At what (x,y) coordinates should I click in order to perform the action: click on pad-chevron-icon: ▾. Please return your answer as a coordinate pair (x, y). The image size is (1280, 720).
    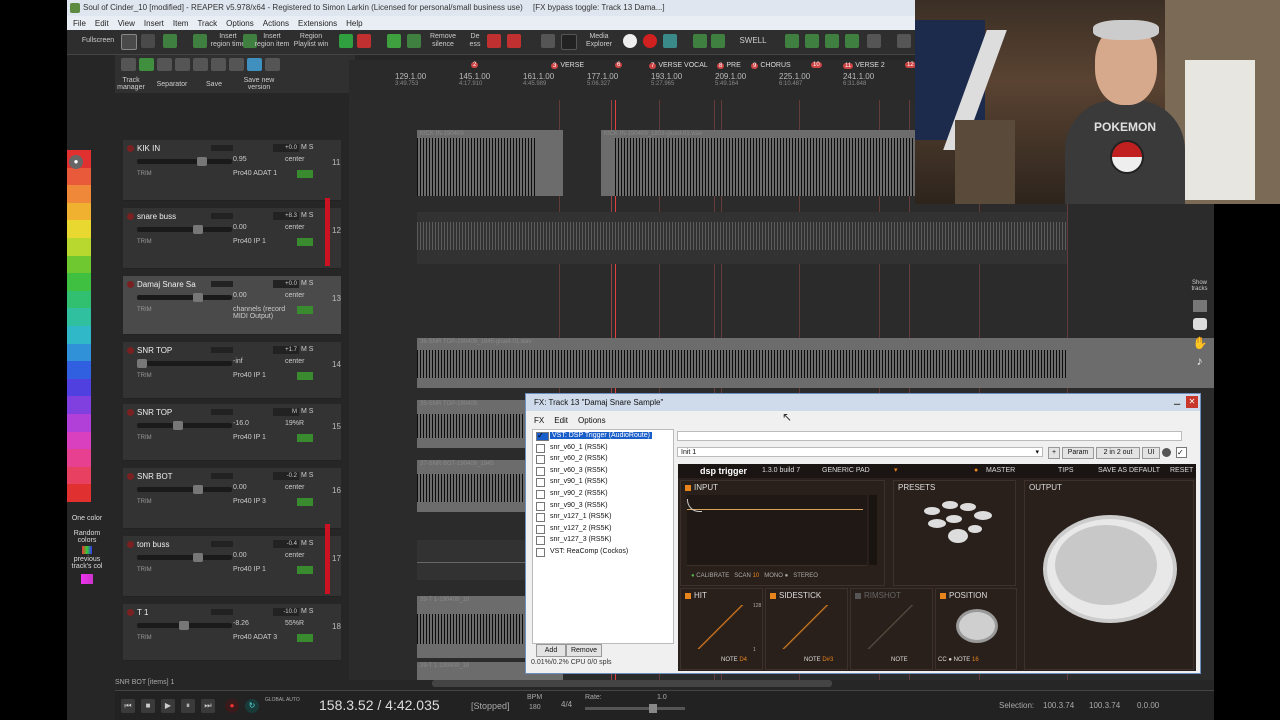
    Looking at the image, I should click on (896, 471).